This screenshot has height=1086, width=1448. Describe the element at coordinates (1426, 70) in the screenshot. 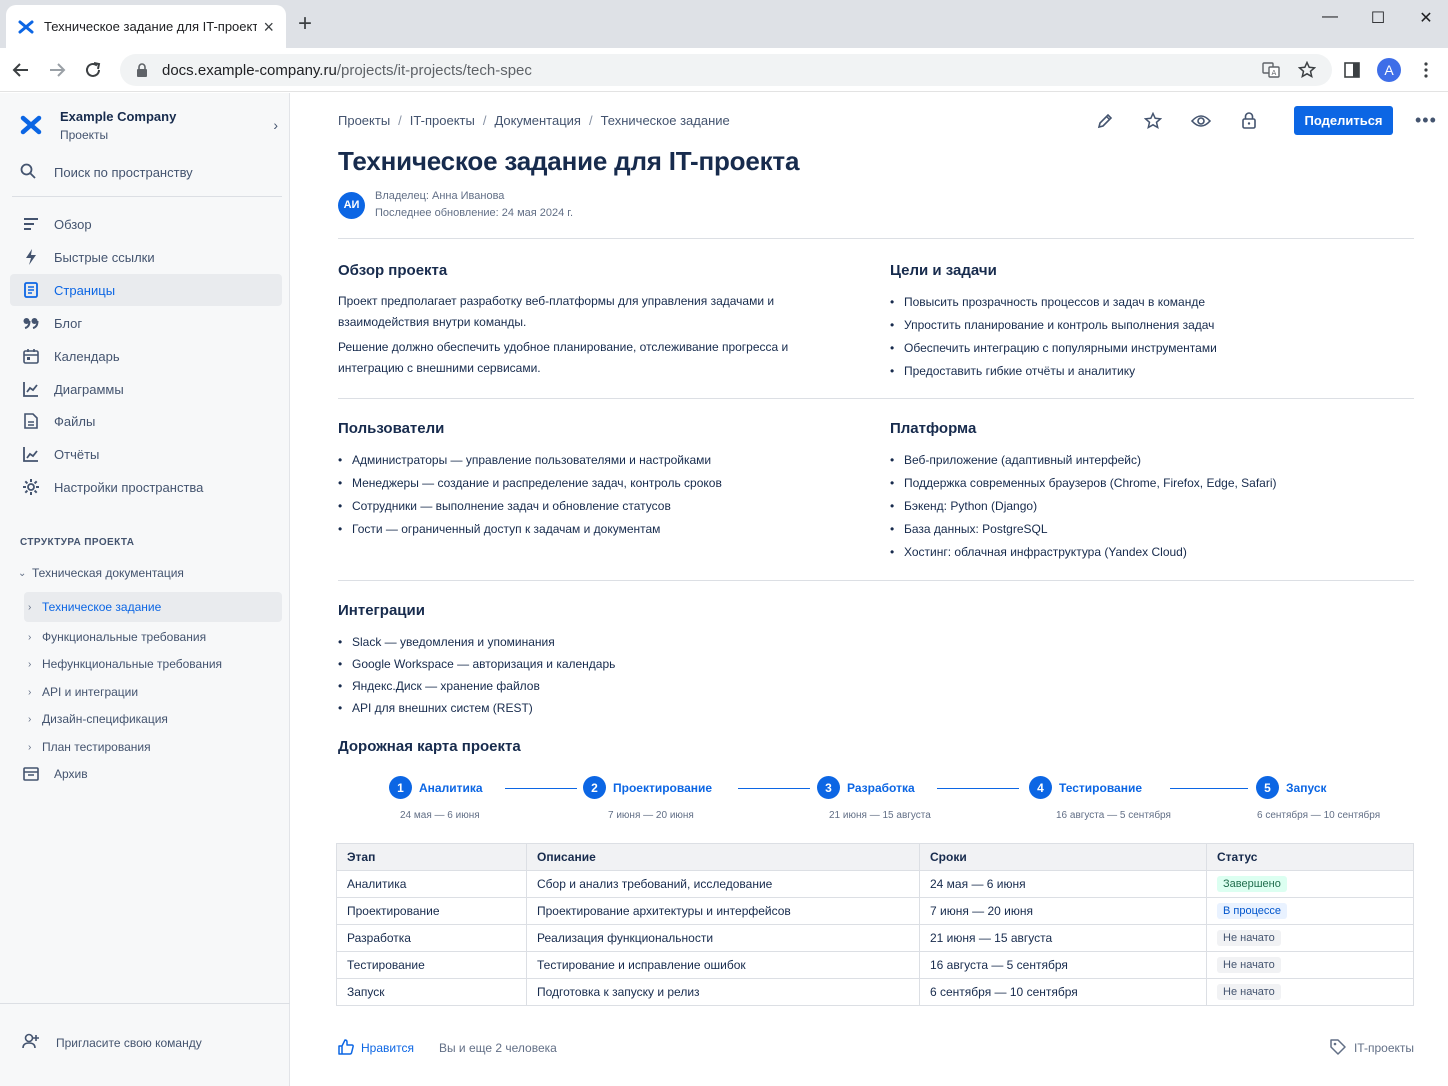

I see `browser-menu-icon` at that location.